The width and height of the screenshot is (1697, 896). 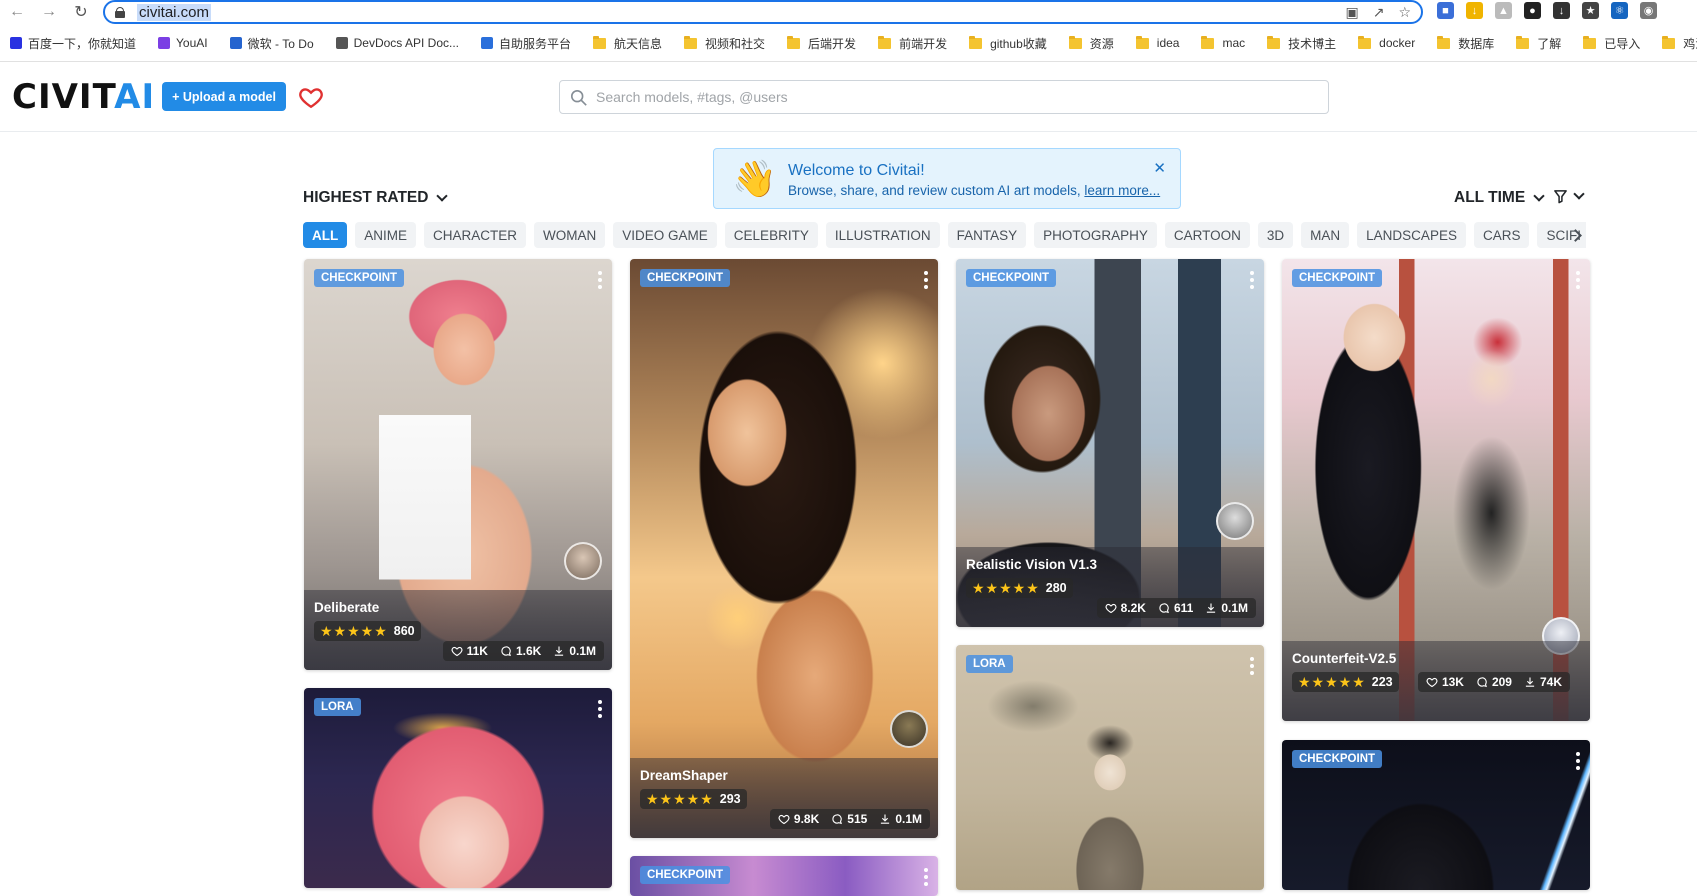 I want to click on bookmark-item: 百度一下，你就知道, so click(x=73, y=43).